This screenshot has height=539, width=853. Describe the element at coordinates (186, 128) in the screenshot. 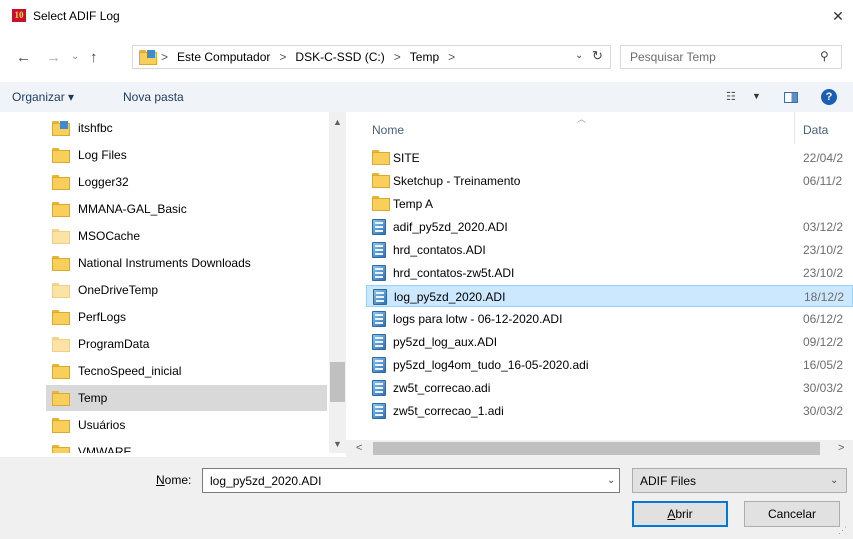

I see `sidebar-item: itshfbc` at that location.